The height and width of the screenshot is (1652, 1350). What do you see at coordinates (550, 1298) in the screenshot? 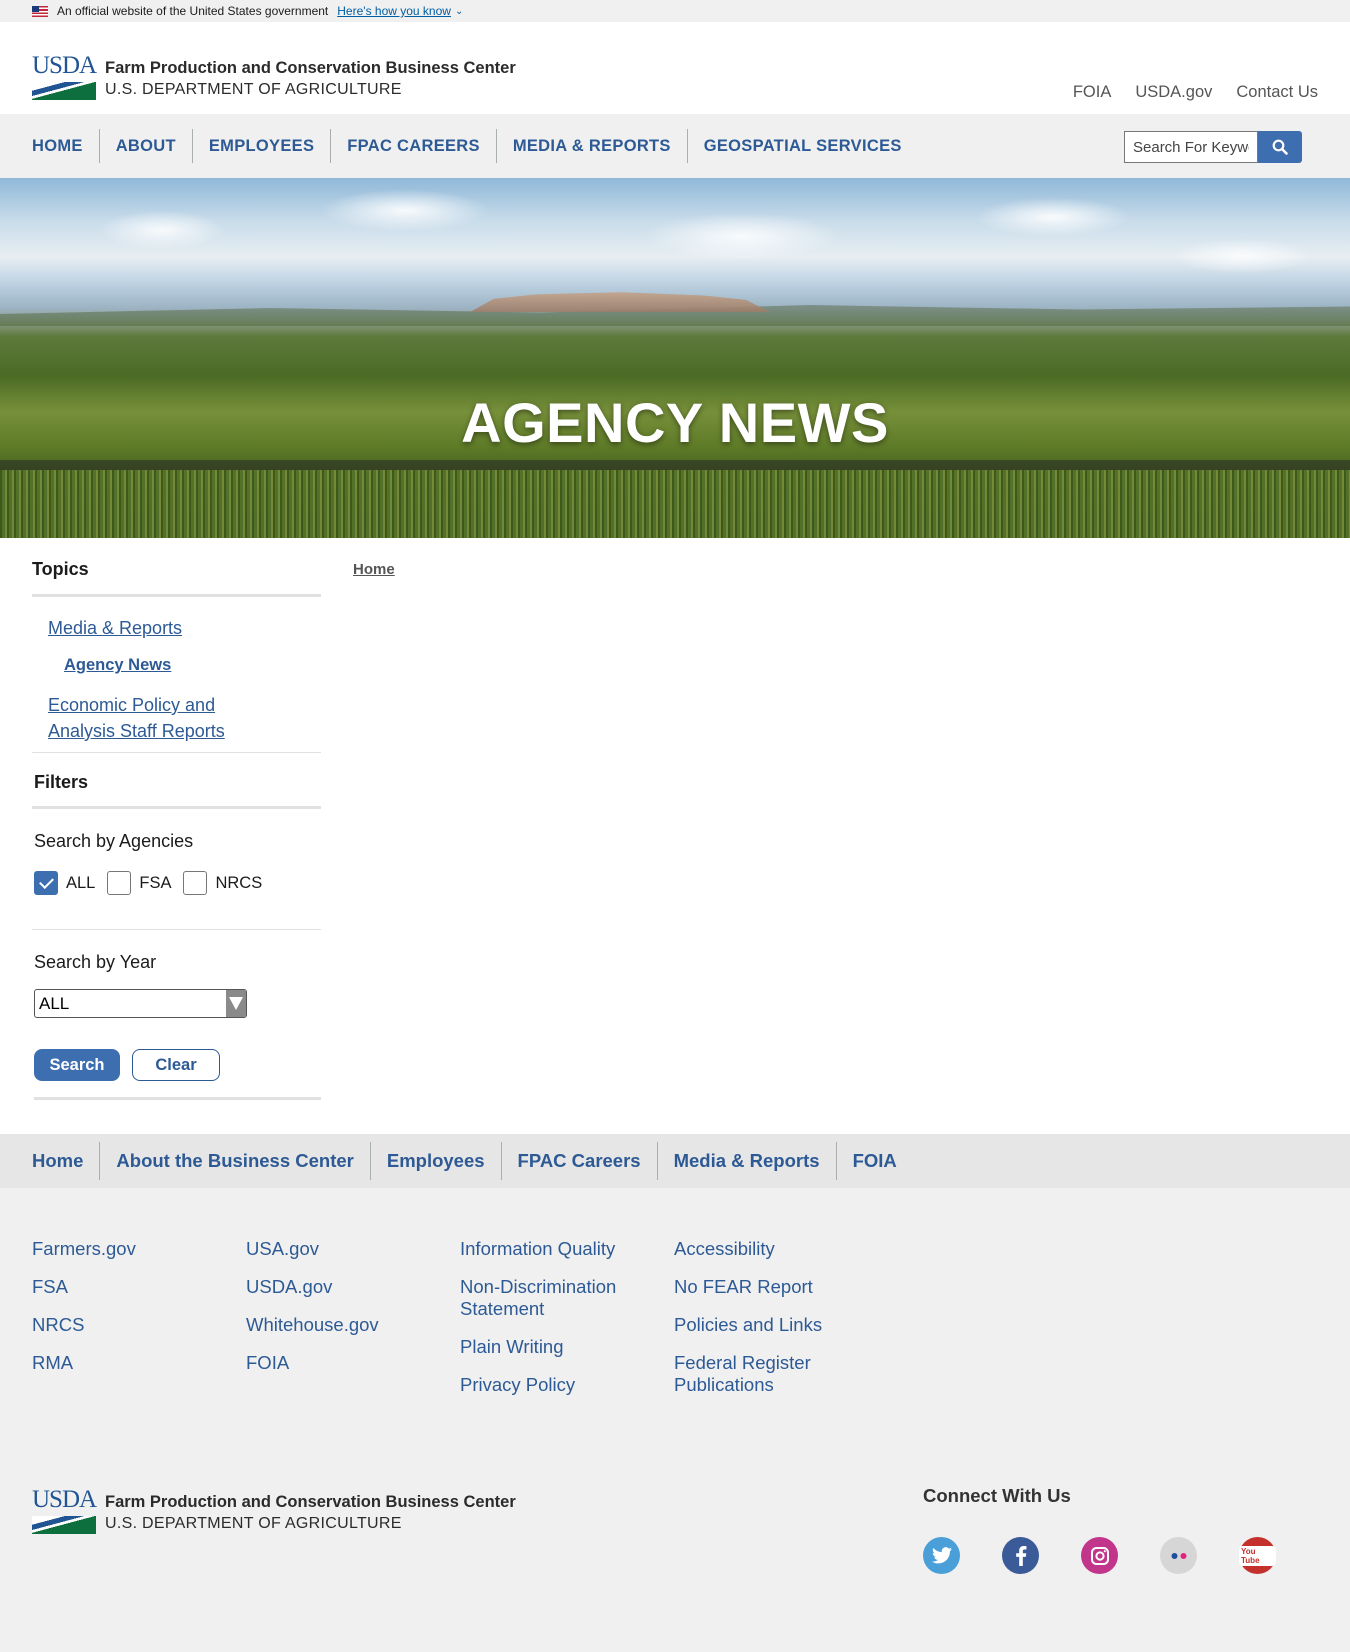
I see `footer-link-non-discrimination: Non-Discrimination Statement` at bounding box center [550, 1298].